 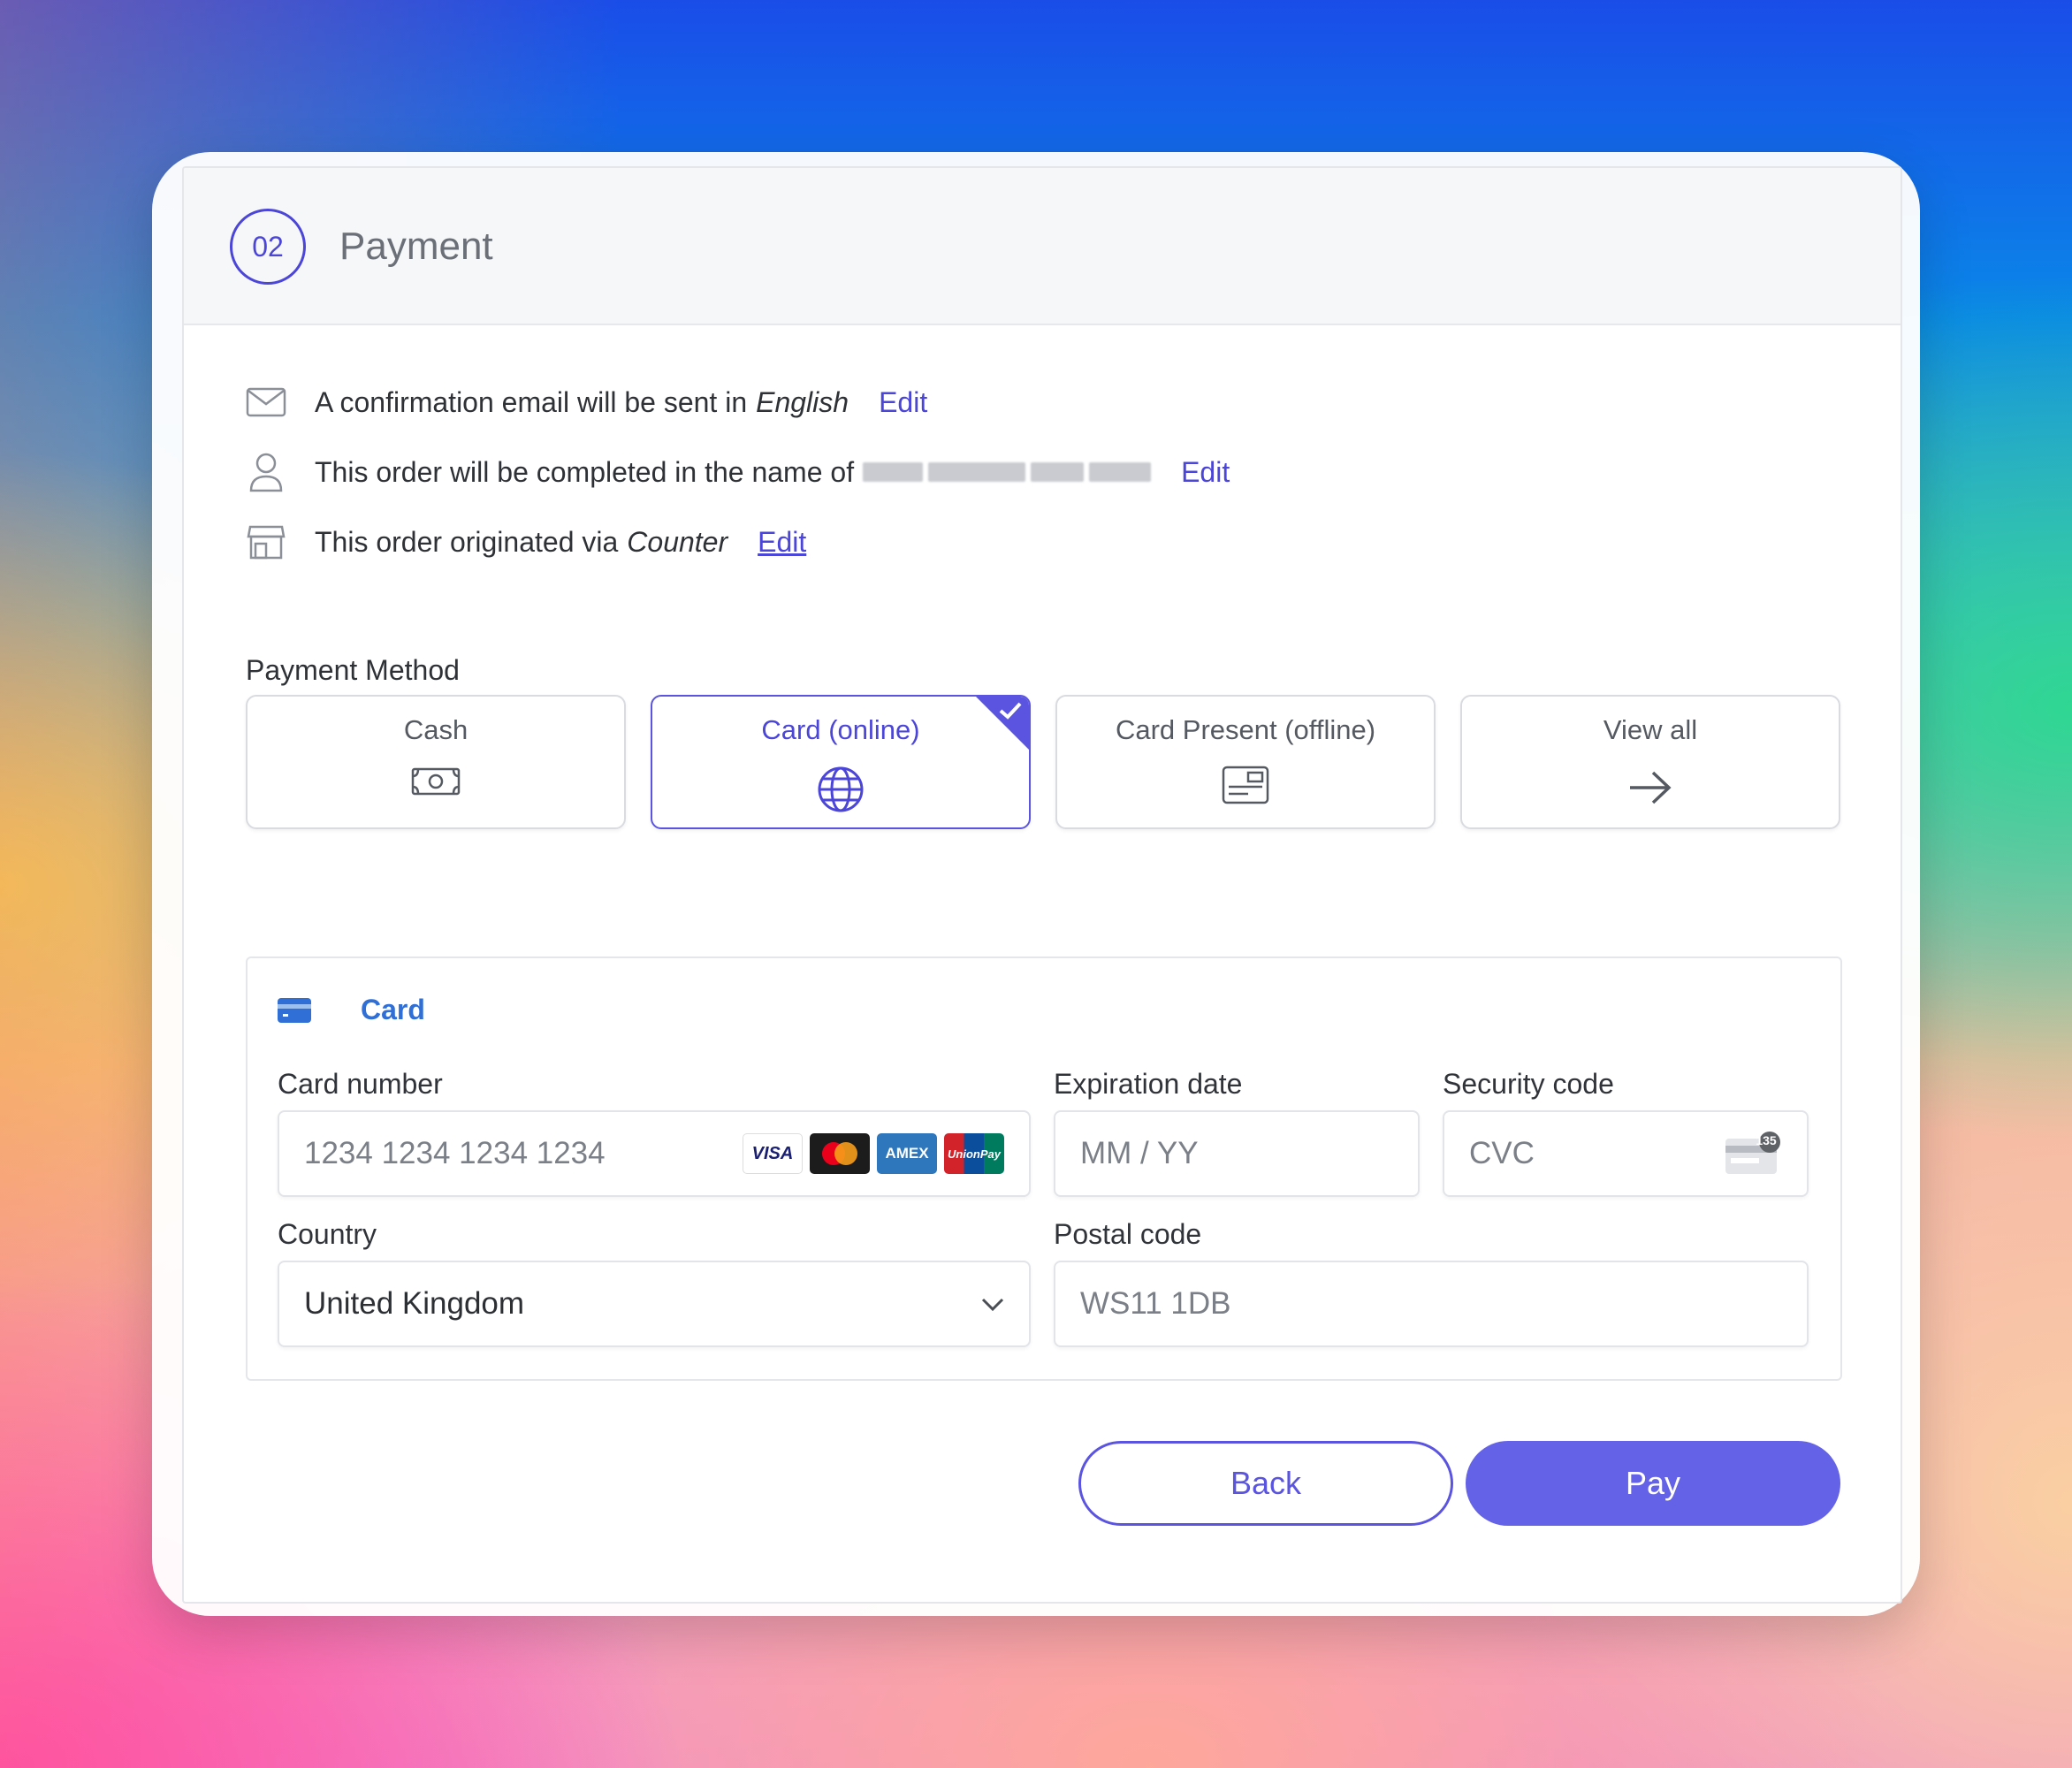 What do you see at coordinates (1128, 1234) in the screenshot?
I see `postal-code-label: Postal code` at bounding box center [1128, 1234].